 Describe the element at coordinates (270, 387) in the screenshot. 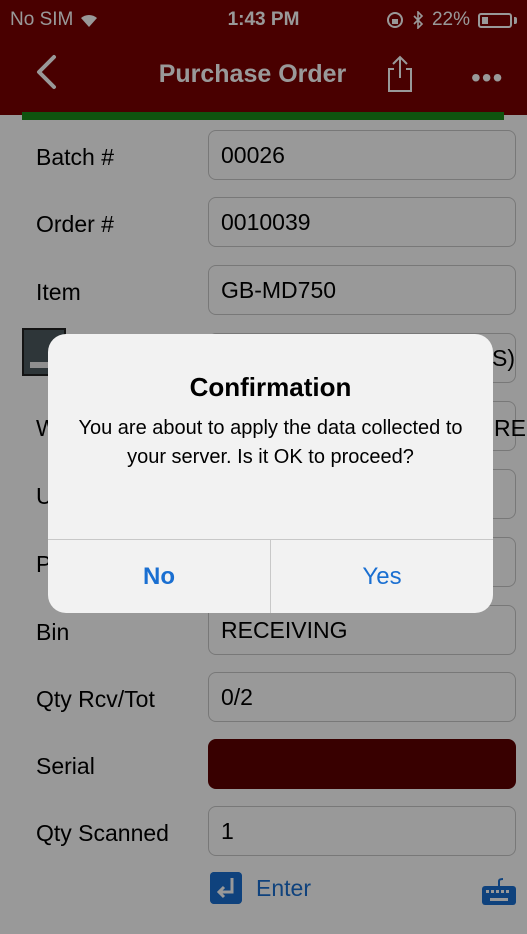

I see `dialog-title: Confirmation` at that location.